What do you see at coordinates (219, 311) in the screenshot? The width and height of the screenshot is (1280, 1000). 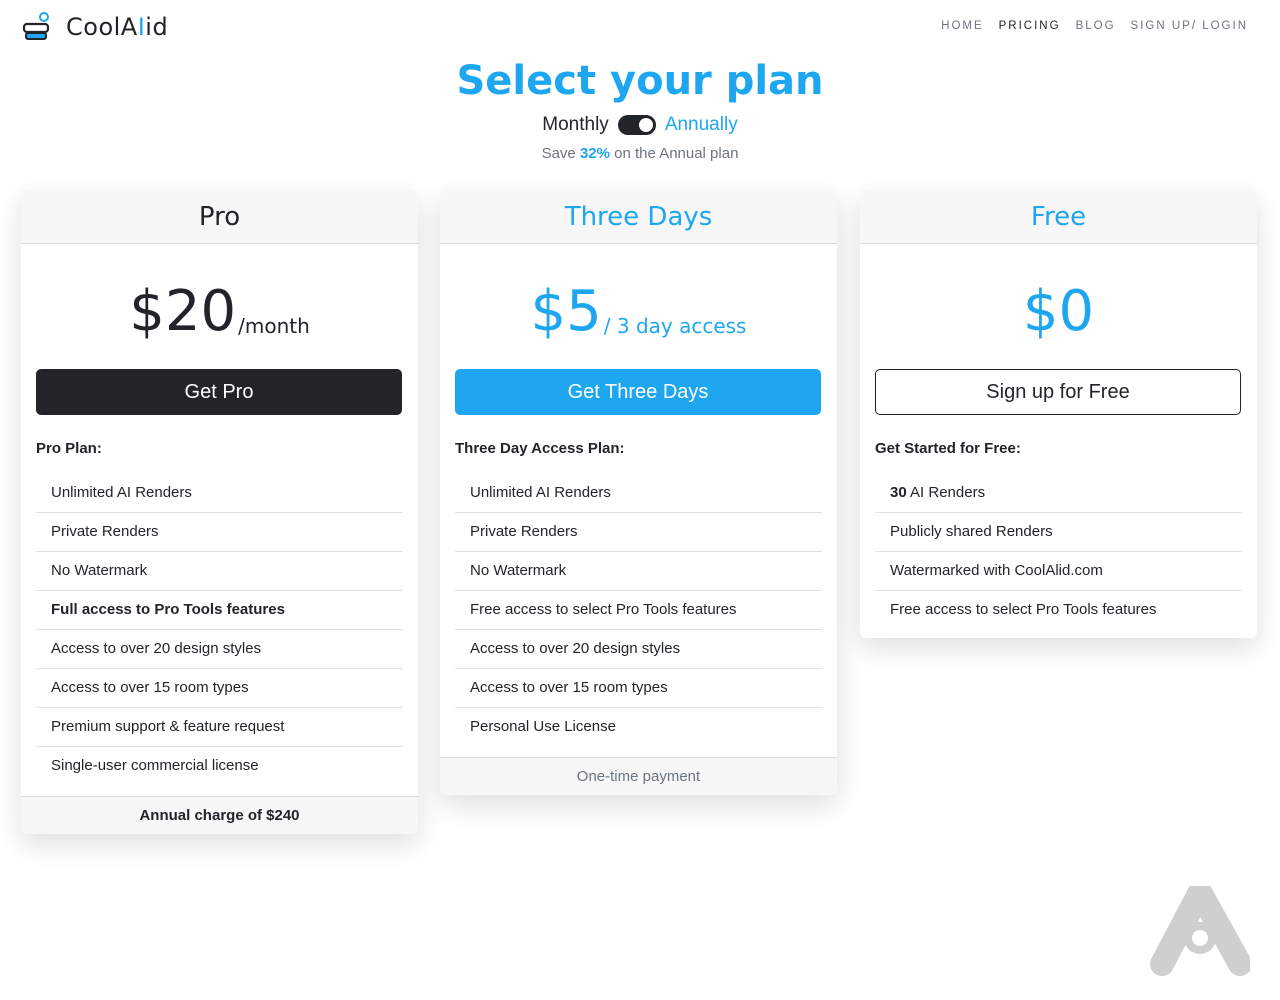 I see `plan-price: $20/month` at bounding box center [219, 311].